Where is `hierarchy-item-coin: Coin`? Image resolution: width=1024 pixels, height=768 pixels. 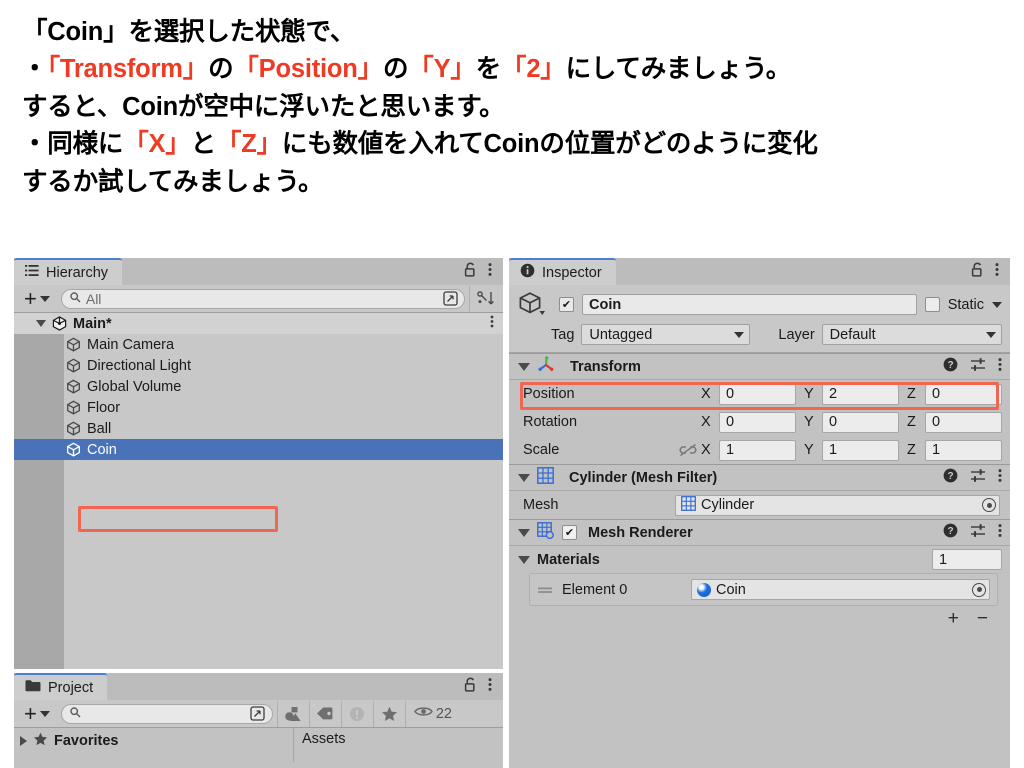 hierarchy-item-coin: Coin is located at coordinates (258, 449).